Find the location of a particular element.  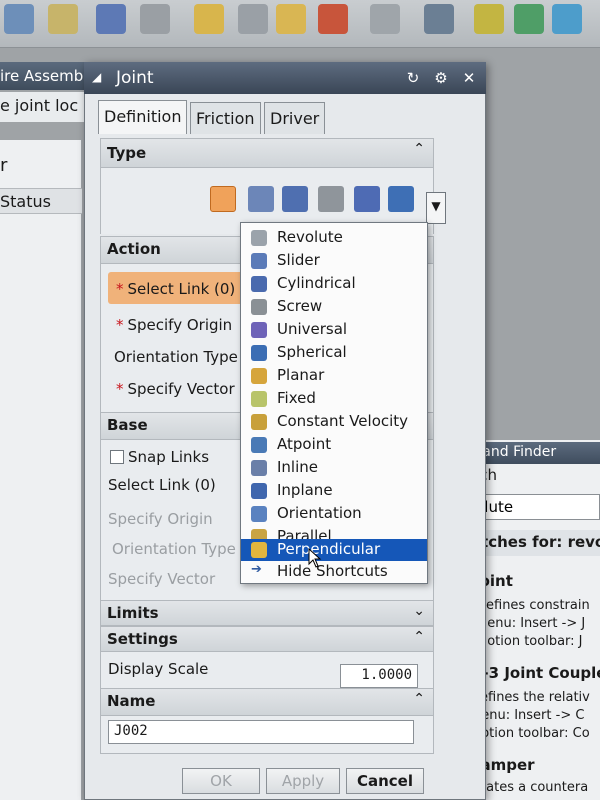

dropdown-item-constant-velocity: Constant Velocity is located at coordinates (334, 422).